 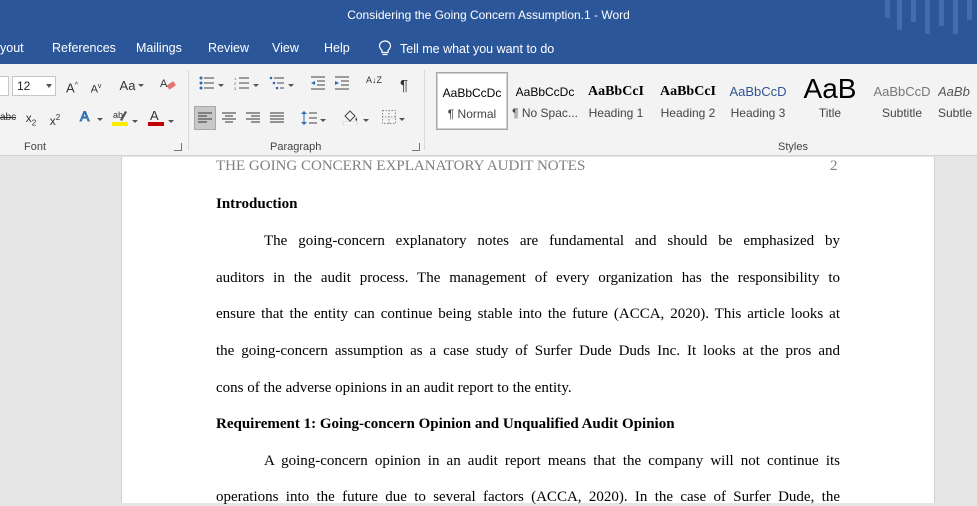 I want to click on chevron-down-icon, so click(x=49, y=86).